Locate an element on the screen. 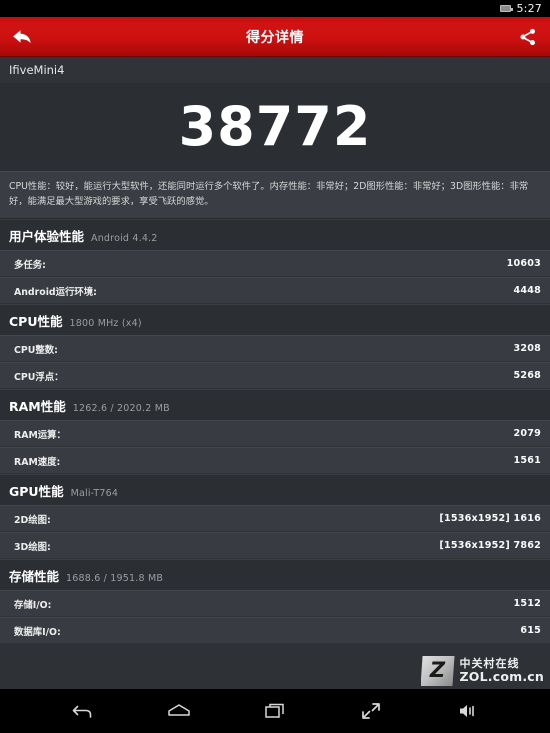 Image resolution: width=550 pixels, height=733 pixels. table-row: RAM速度: 1561 is located at coordinates (275, 460).